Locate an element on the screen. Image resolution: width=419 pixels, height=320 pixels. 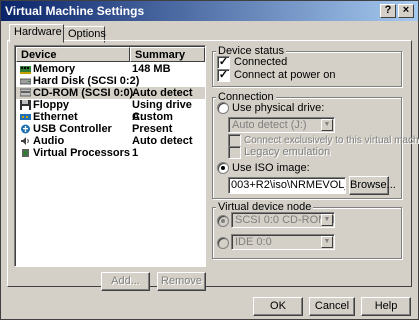
device-column-header: Device is located at coordinates (73, 54).